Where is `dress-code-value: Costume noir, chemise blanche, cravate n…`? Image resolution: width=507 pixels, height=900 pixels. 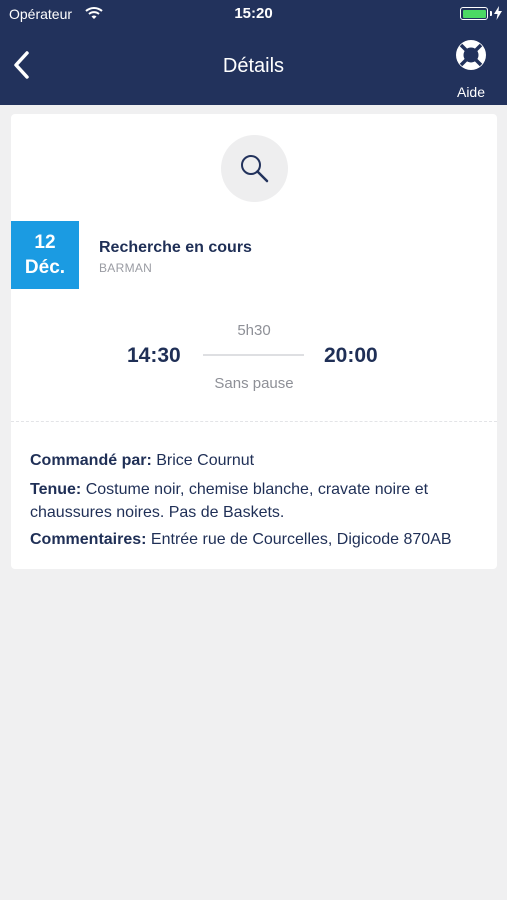
dress-code-value: Costume noir, chemise blanche, cravate n… is located at coordinates (229, 501).